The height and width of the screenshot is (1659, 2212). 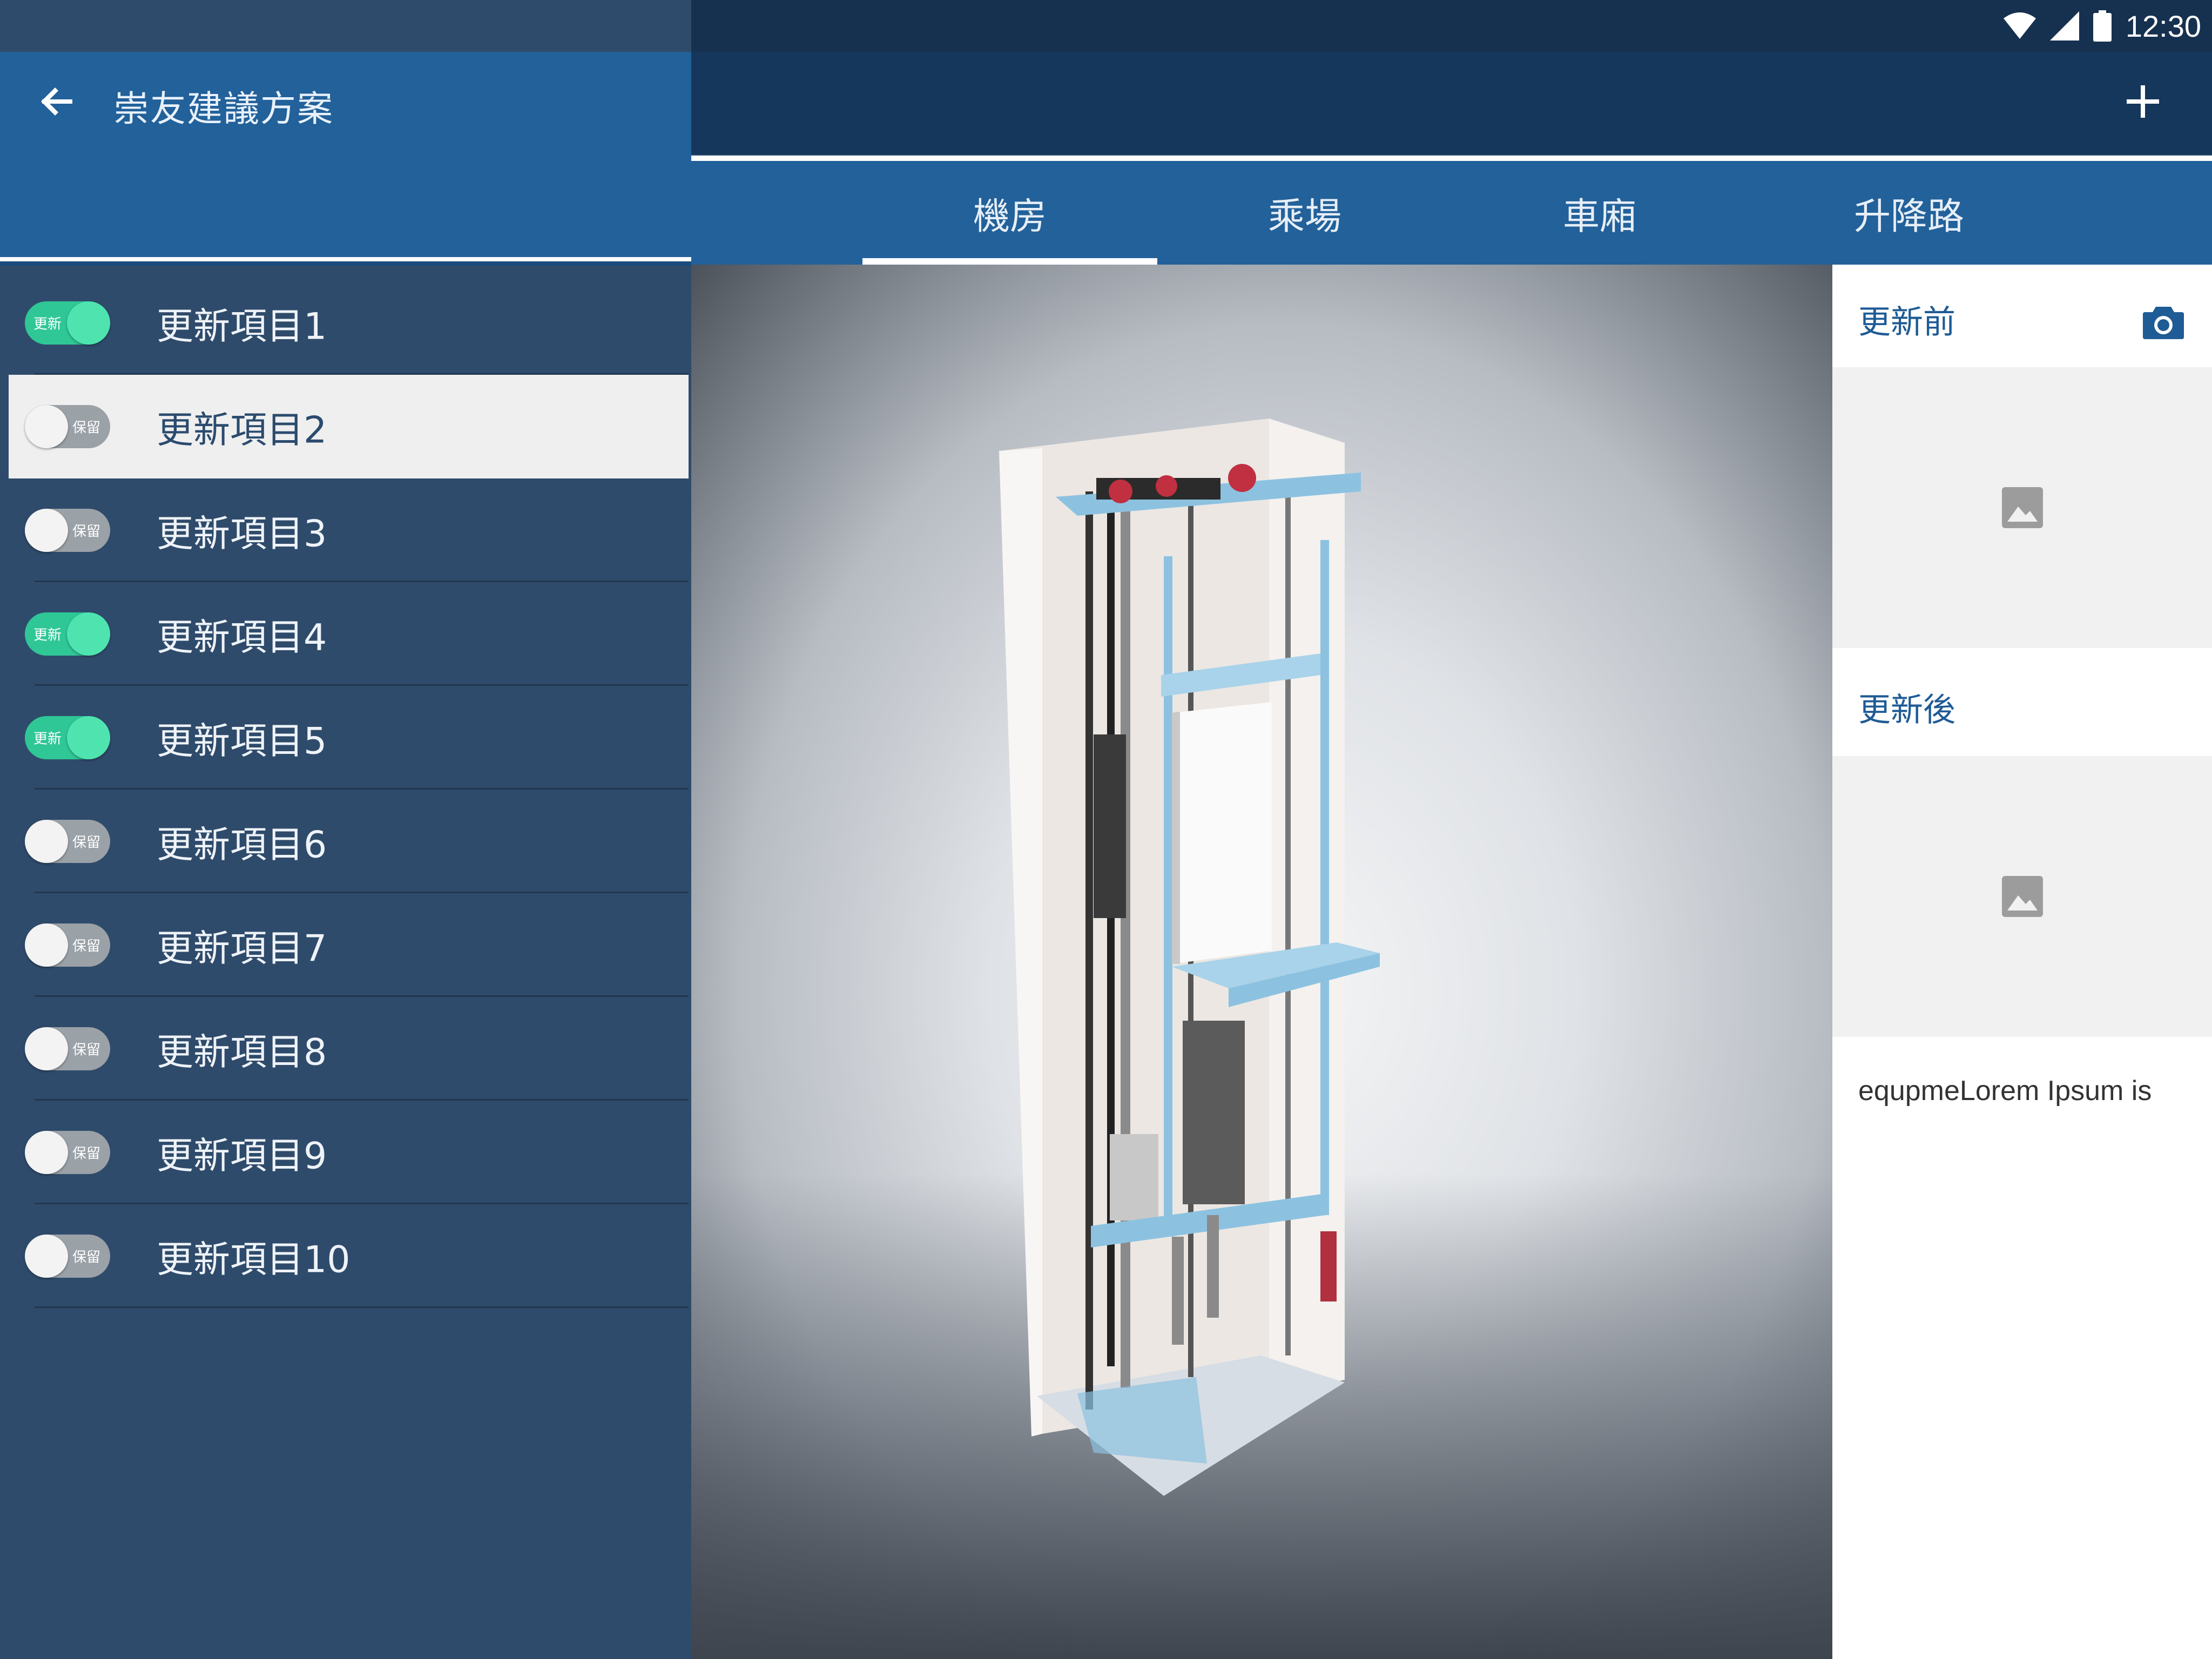 What do you see at coordinates (1009, 213) in the screenshot?
I see `tab-machine-room: 機房` at bounding box center [1009, 213].